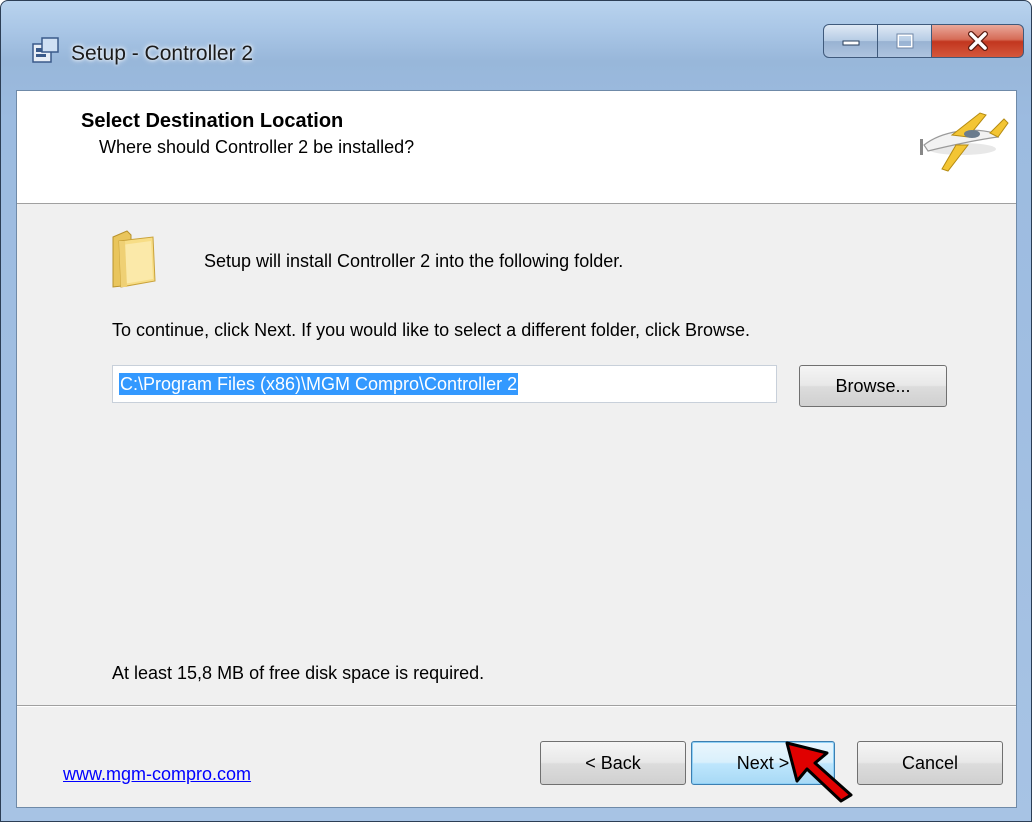 The width and height of the screenshot is (1032, 822). I want to click on caption-buttons, so click(923, 41).